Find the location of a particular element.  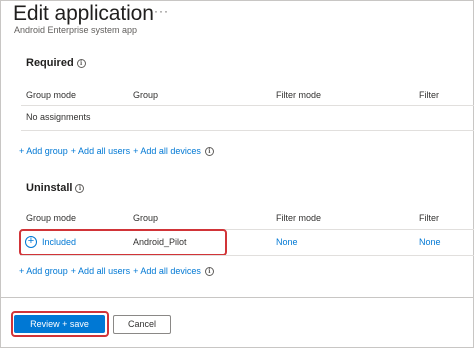

uninstall-add-all-users-link: + Add all users is located at coordinates (100, 271).